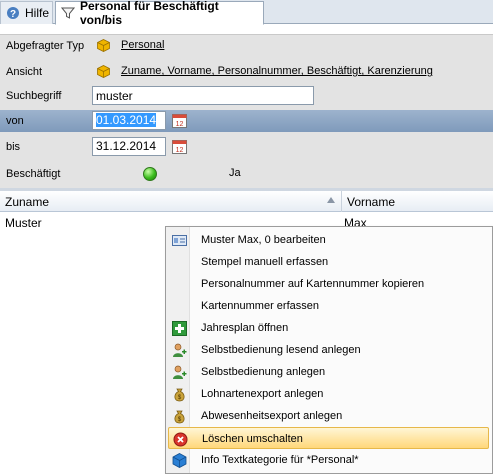 This screenshot has width=493, height=474. Describe the element at coordinates (15, 121) in the screenshot. I see `von-label: von` at that location.